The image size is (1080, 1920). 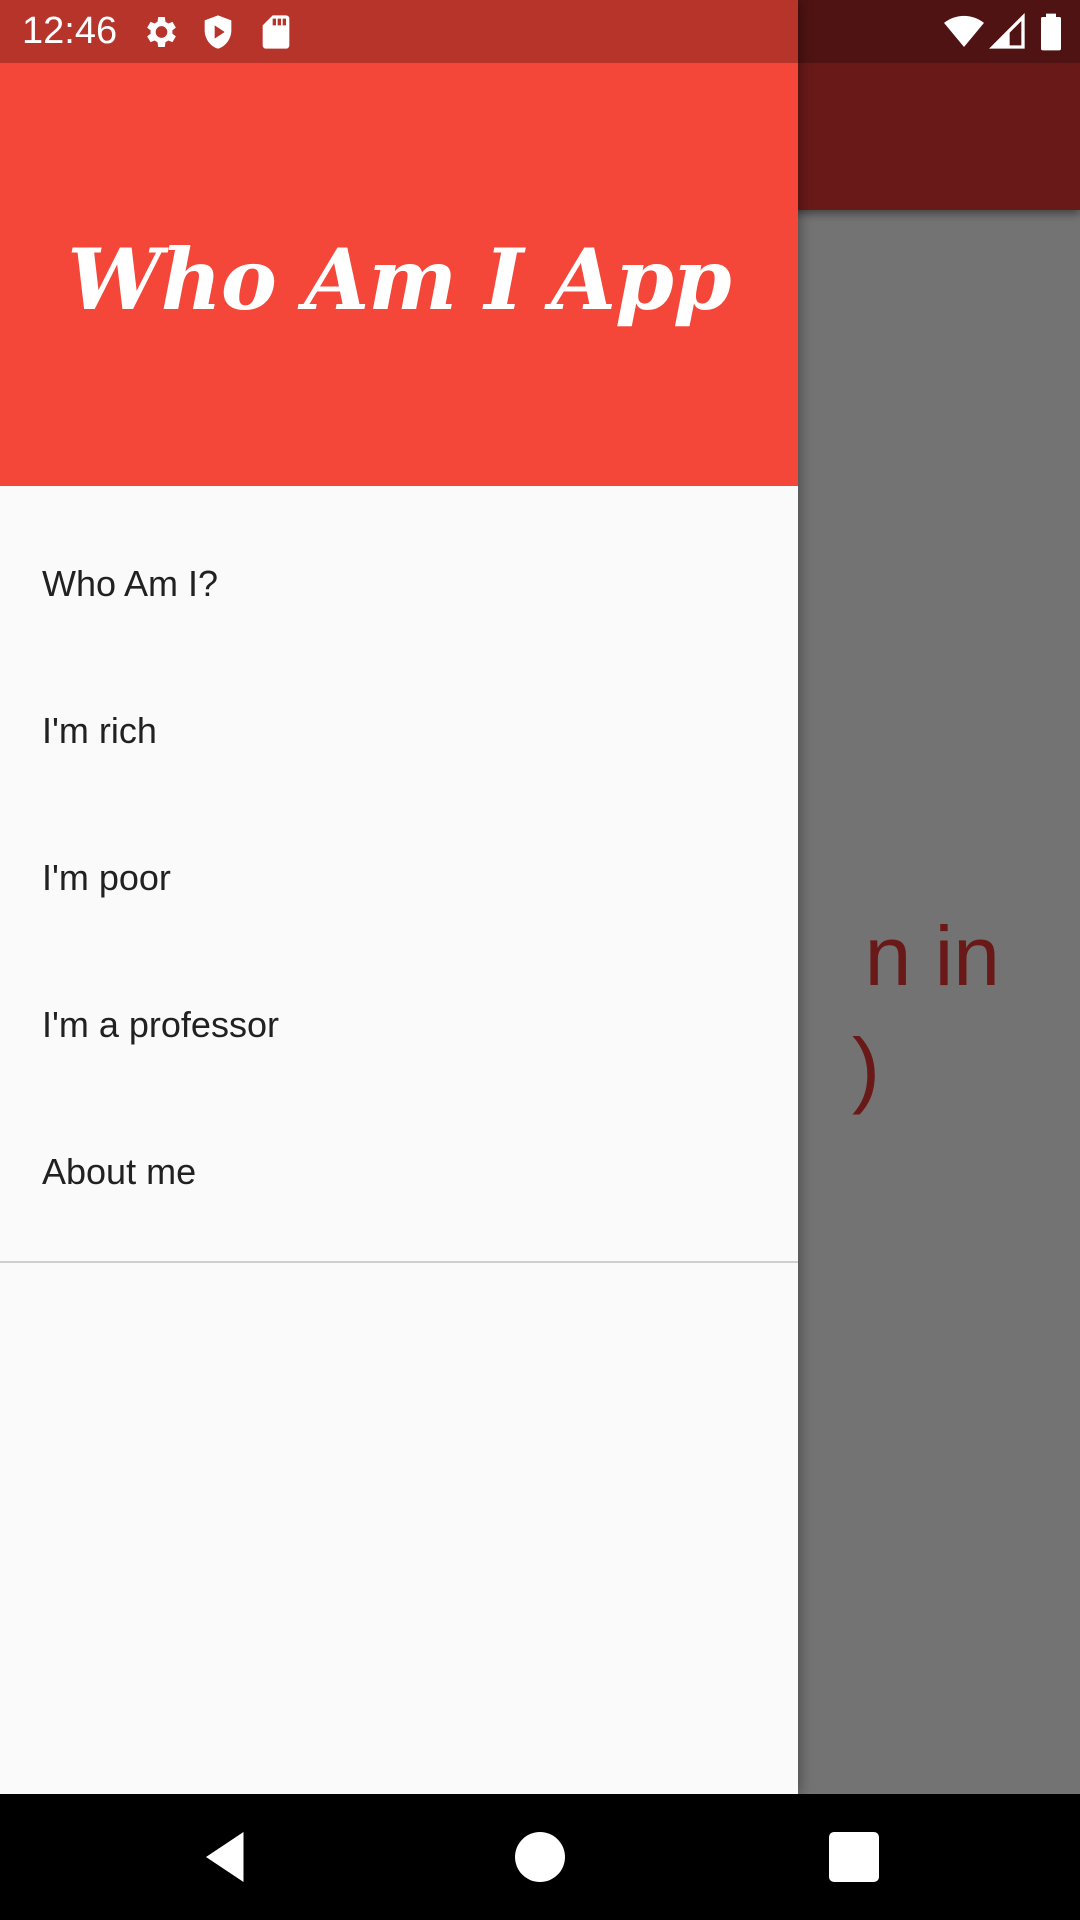 What do you see at coordinates (218, 32) in the screenshot?
I see `shield-play-icon` at bounding box center [218, 32].